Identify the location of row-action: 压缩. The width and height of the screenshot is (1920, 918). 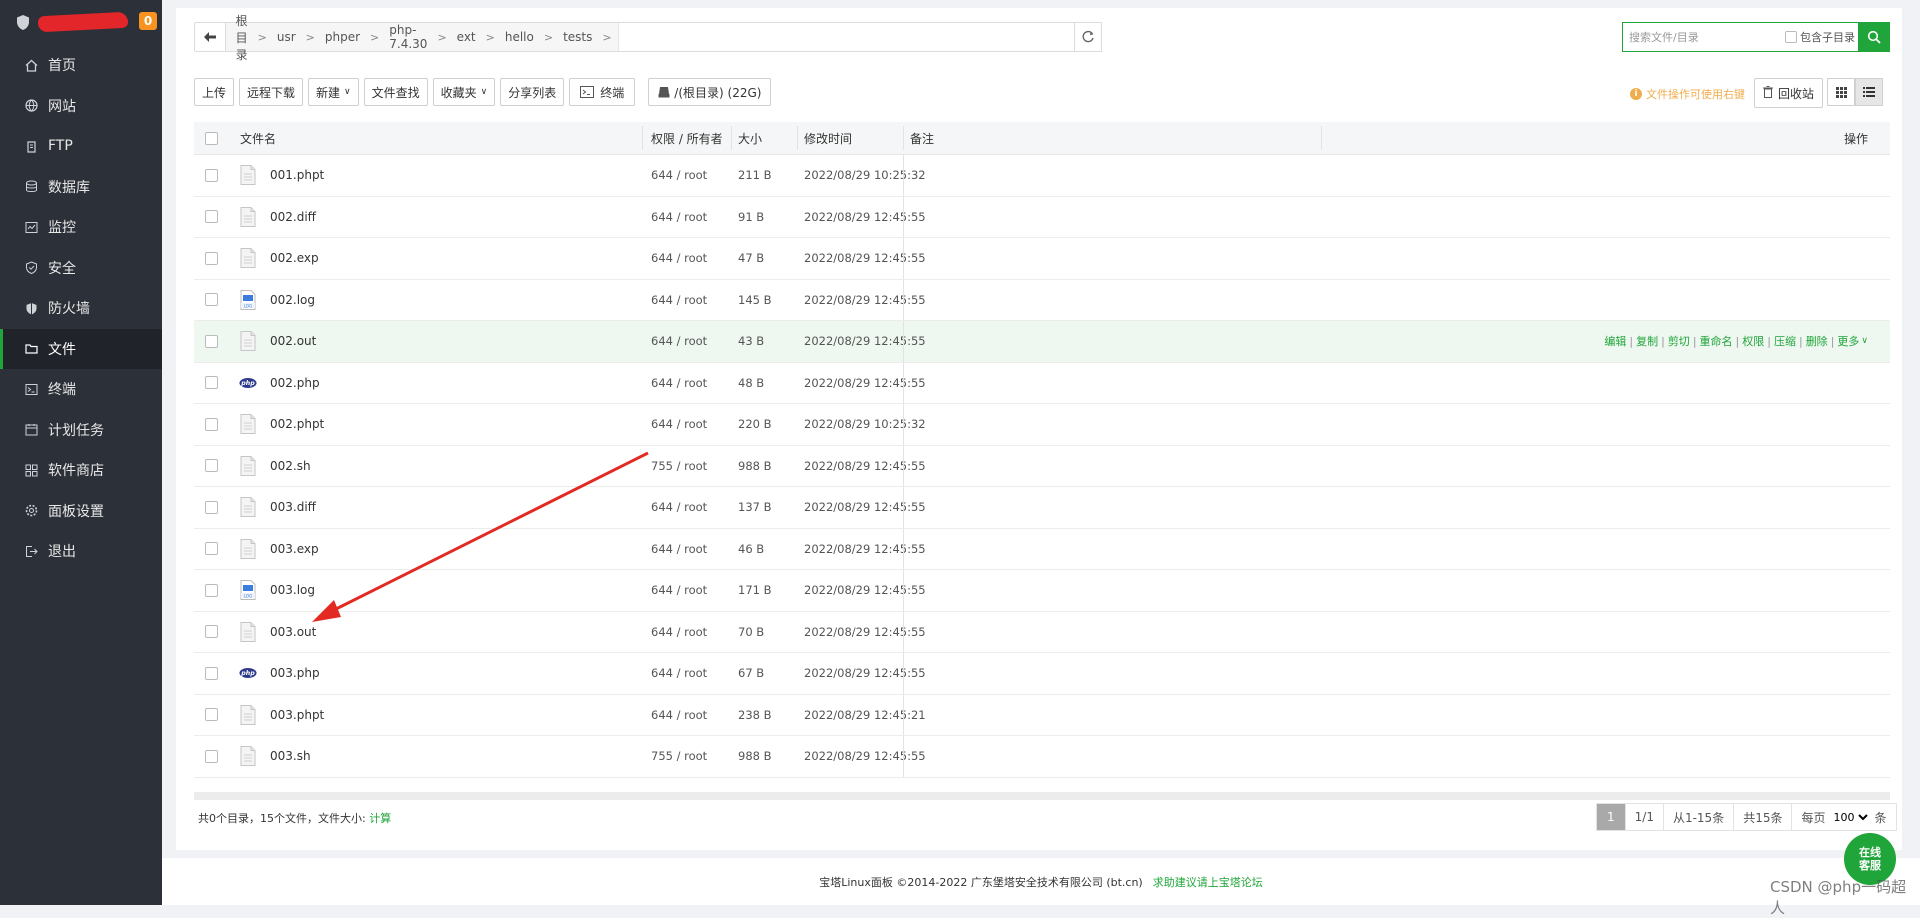
(1785, 341).